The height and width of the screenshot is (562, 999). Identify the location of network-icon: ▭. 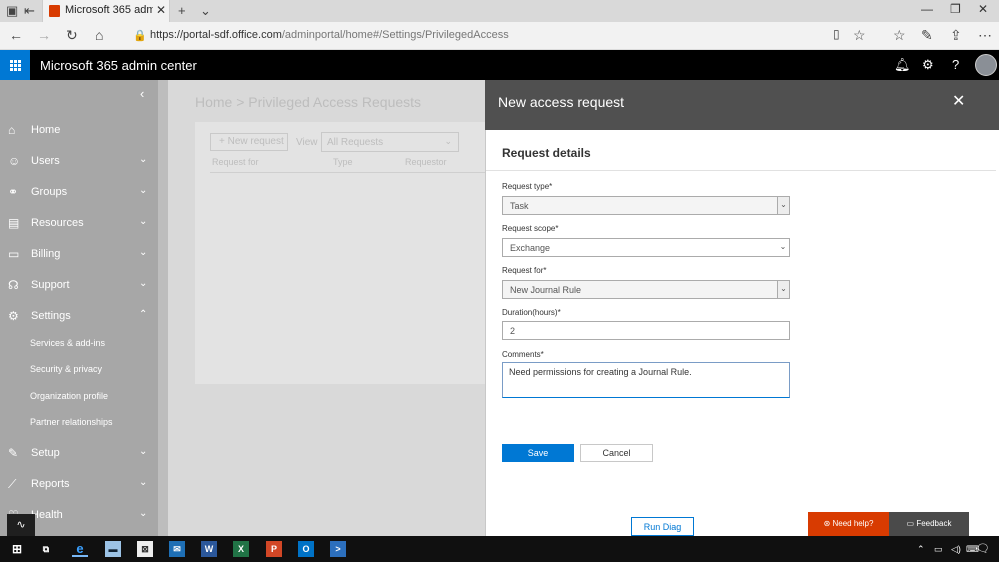
(938, 549).